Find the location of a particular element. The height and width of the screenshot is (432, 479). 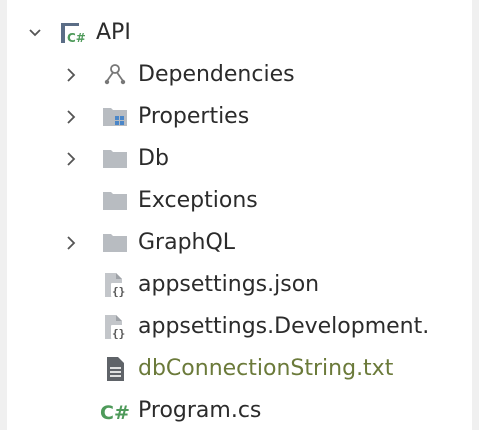

tree-item-dependencies: Dependencies is located at coordinates (236, 75).